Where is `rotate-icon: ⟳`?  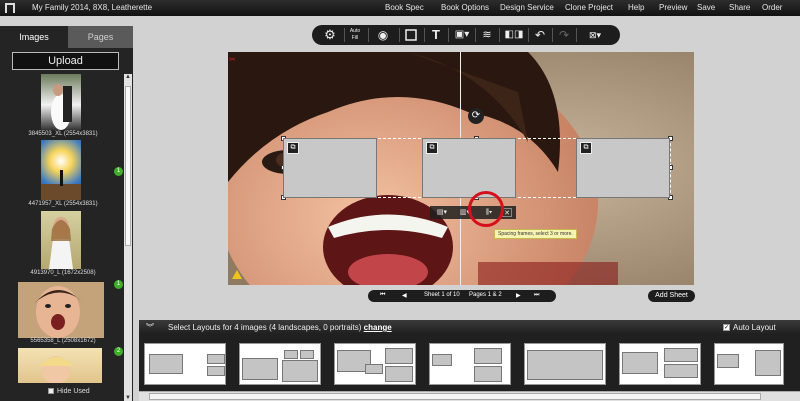 rotate-icon: ⟳ is located at coordinates (476, 116).